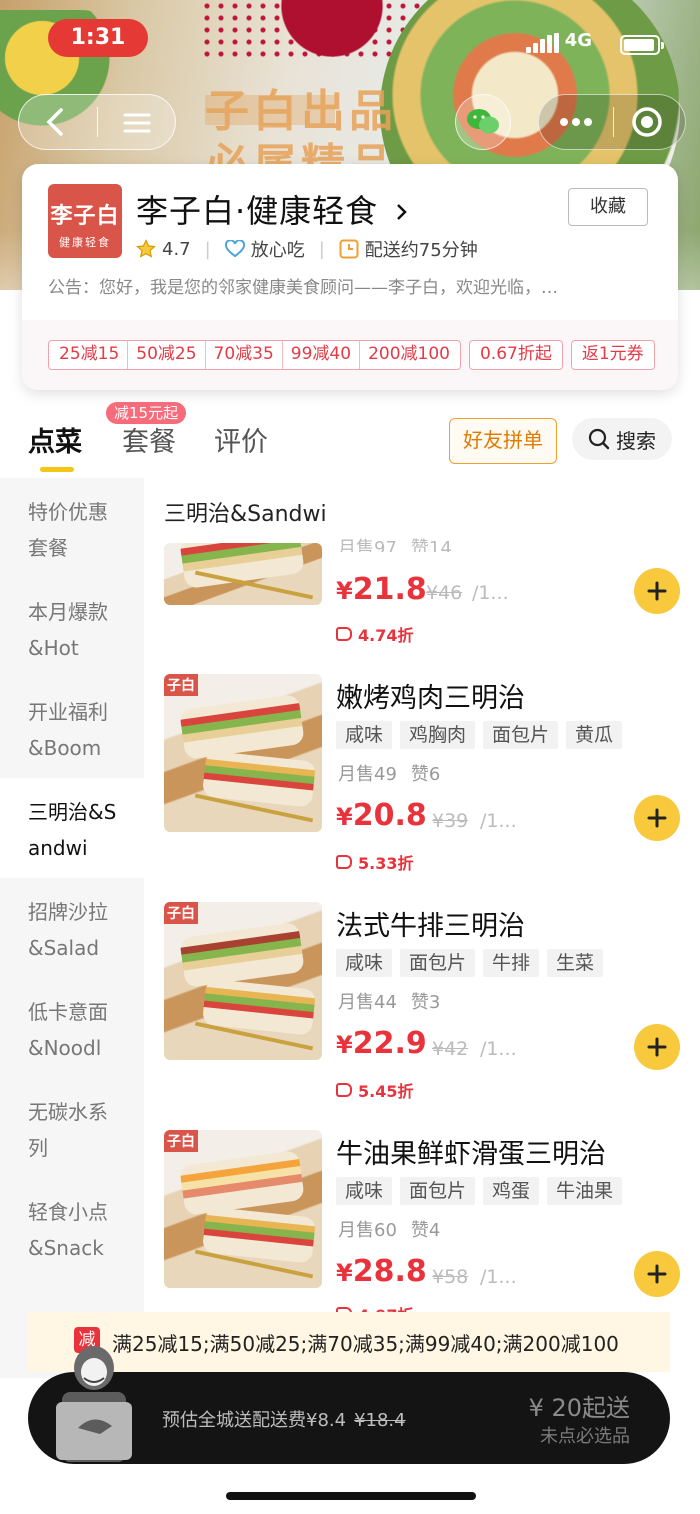  What do you see at coordinates (301, 111) in the screenshot?
I see `banner-text-line1: 子白出品` at bounding box center [301, 111].